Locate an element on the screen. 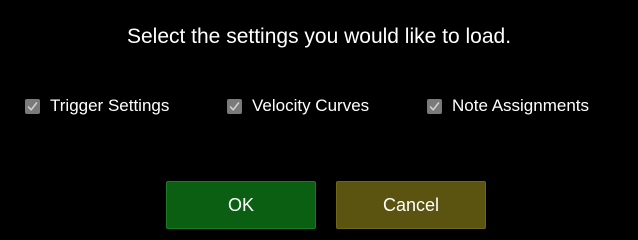  velocity-curves-label: Velocity Curves is located at coordinates (311, 105).